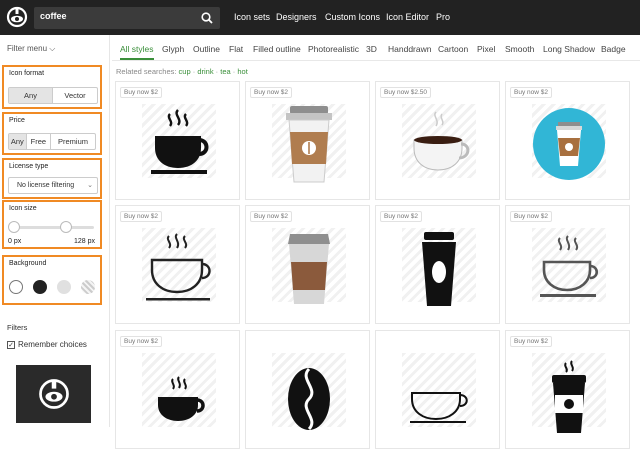 The image size is (640, 449). I want to click on icon-size-filter: Icon size 0 px 128 px, so click(52, 224).